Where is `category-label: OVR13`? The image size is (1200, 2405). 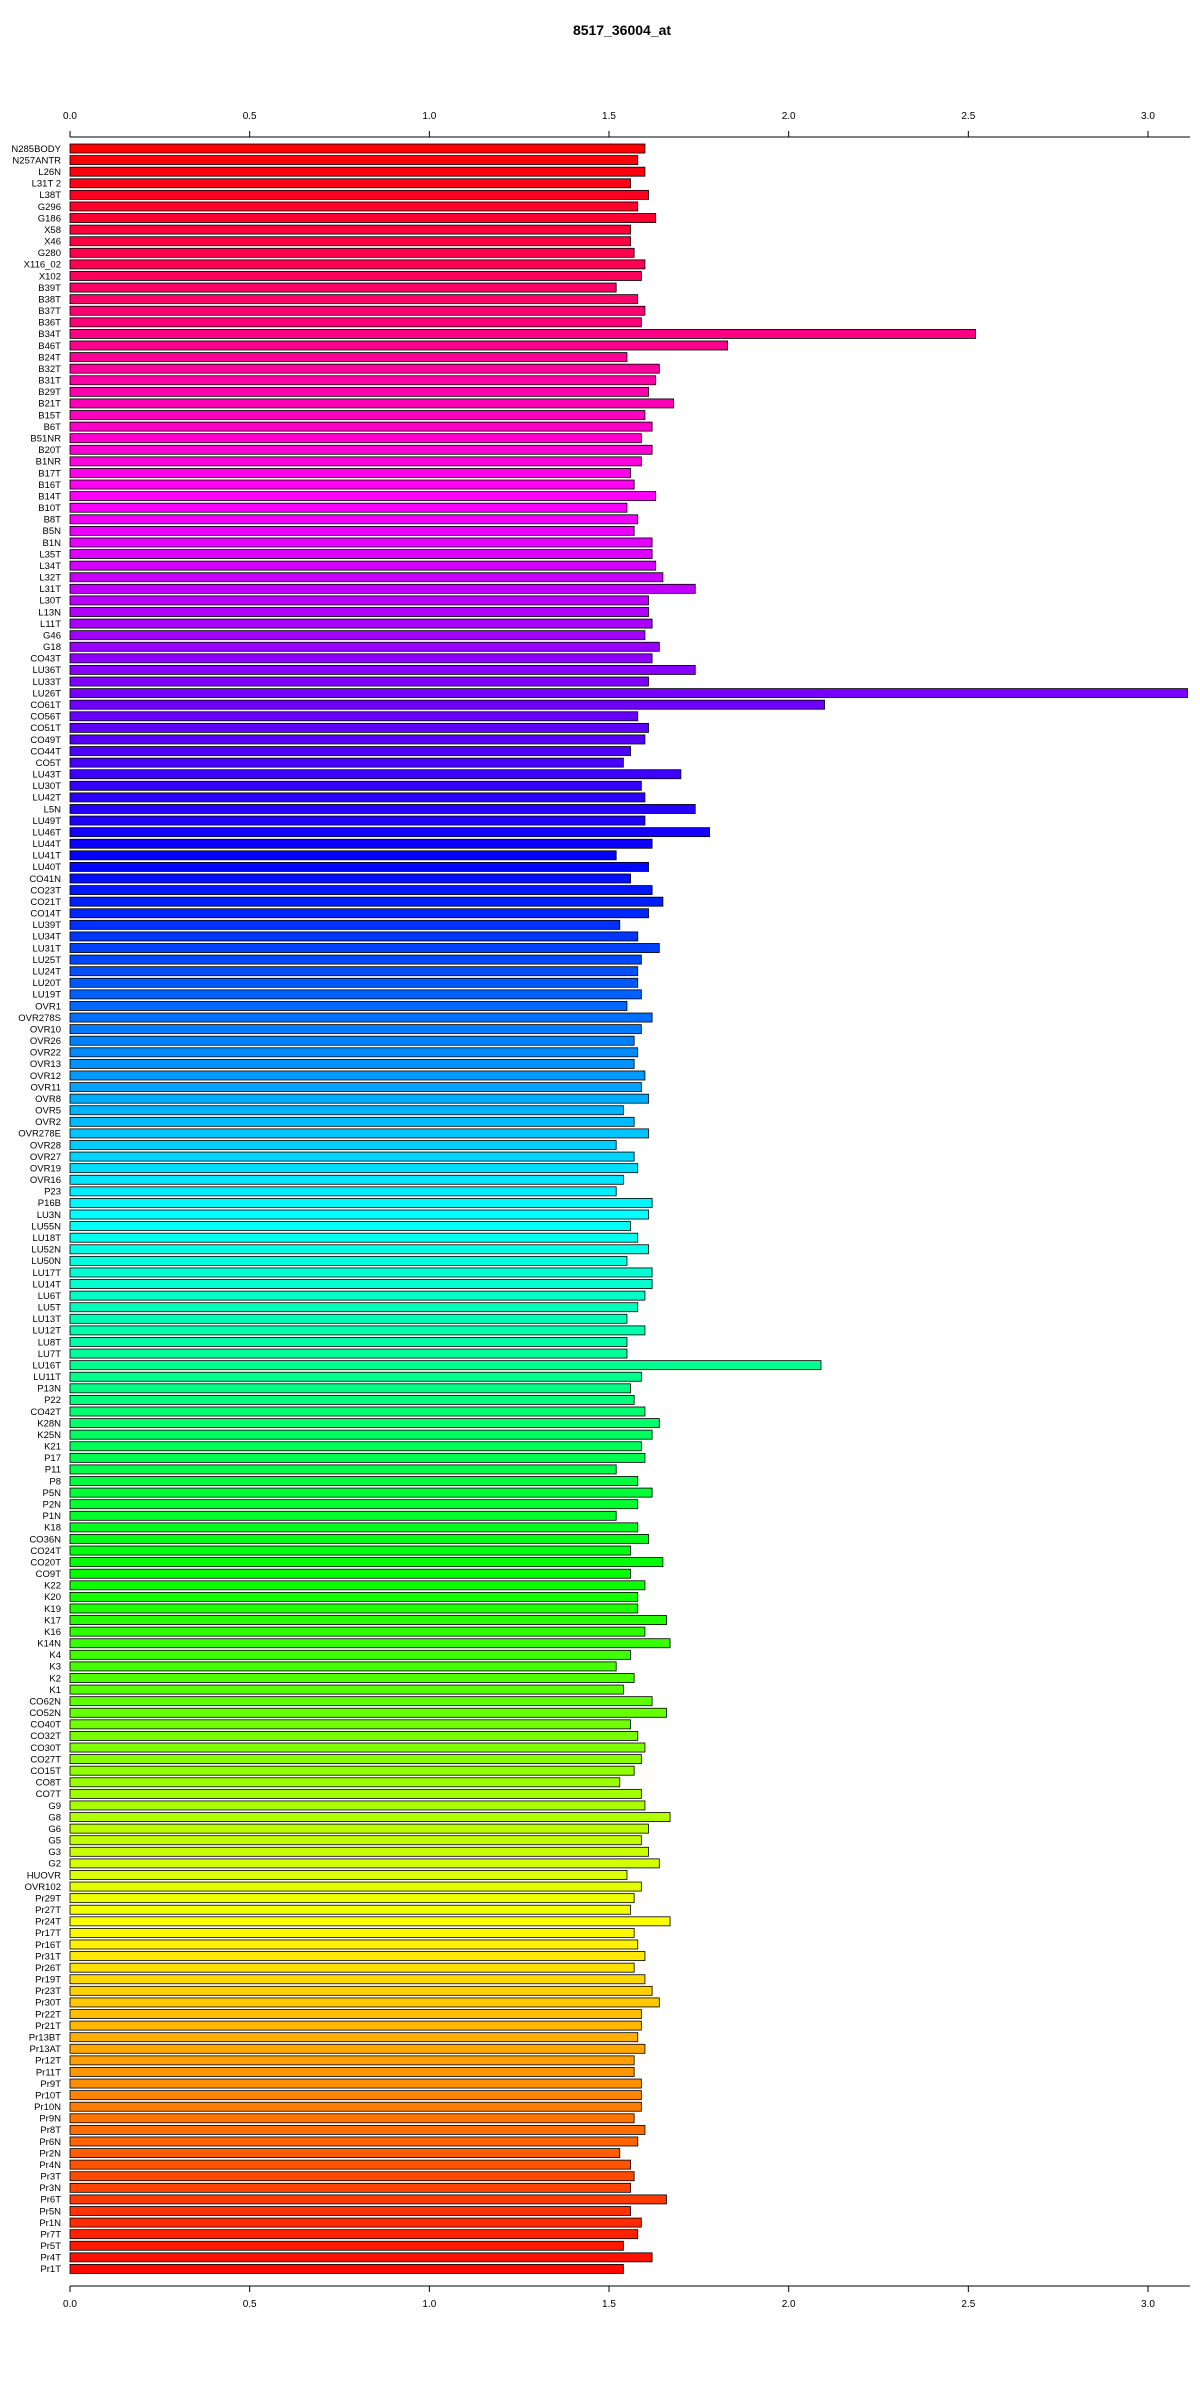
category-label: OVR13 is located at coordinates (45, 1064).